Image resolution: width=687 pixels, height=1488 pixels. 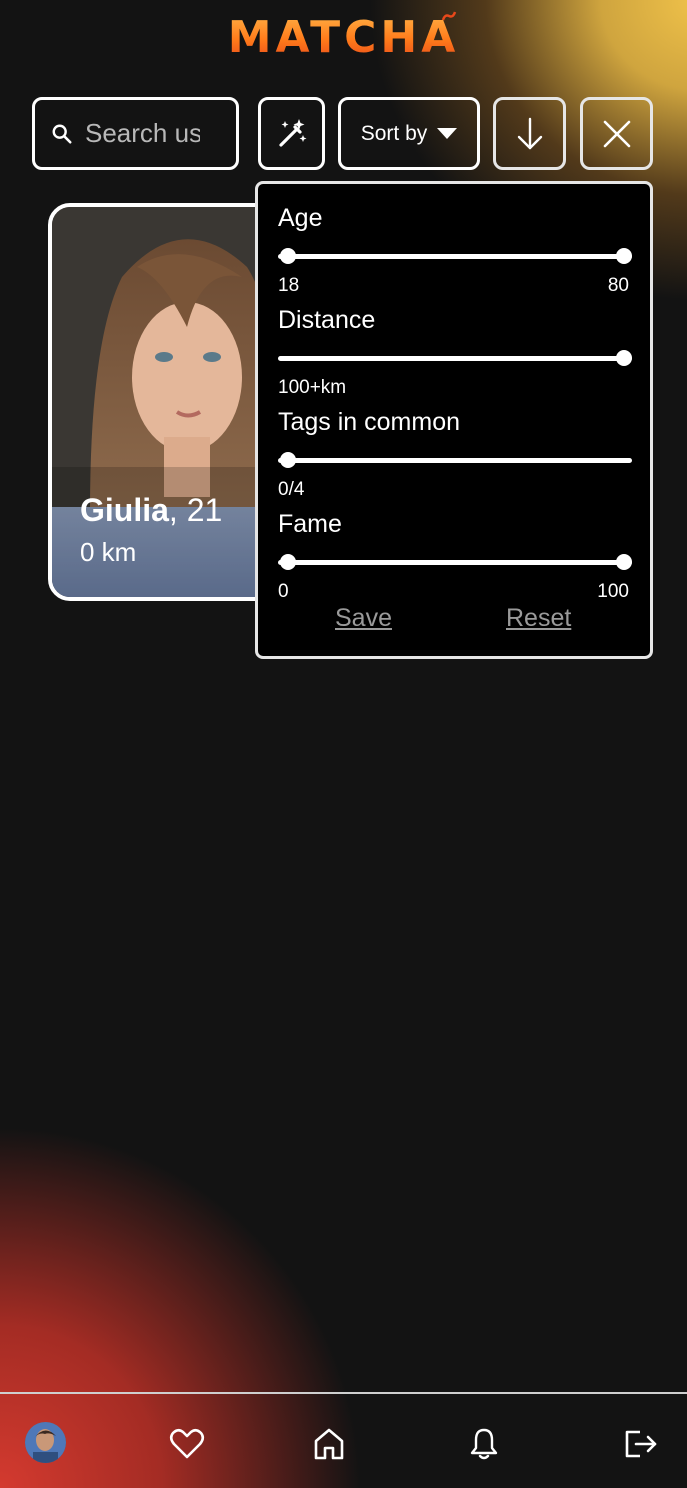 I want to click on tags-slider-track, so click(x=455, y=460).